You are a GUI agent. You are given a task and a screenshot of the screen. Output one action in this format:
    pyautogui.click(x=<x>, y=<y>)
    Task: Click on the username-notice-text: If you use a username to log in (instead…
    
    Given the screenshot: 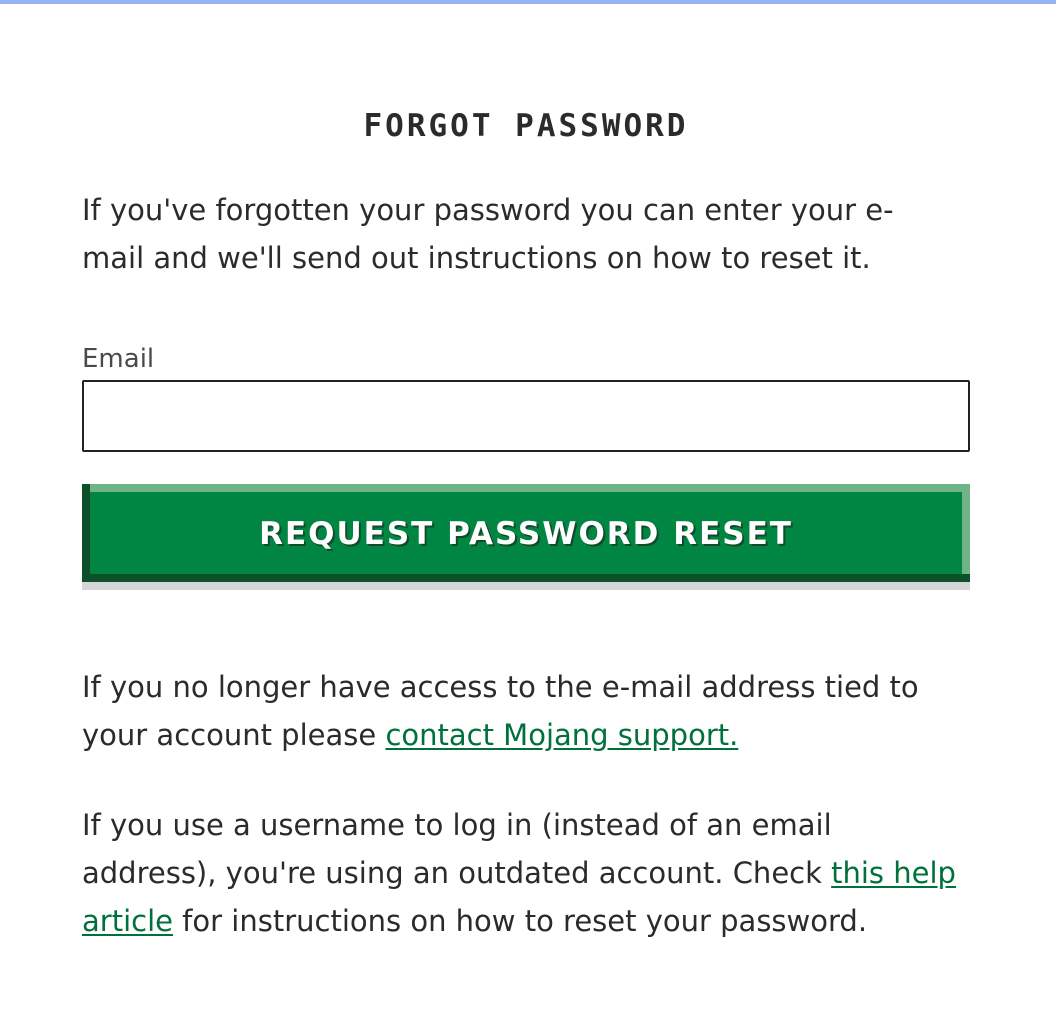 What is the action you would take?
    pyautogui.click(x=526, y=873)
    